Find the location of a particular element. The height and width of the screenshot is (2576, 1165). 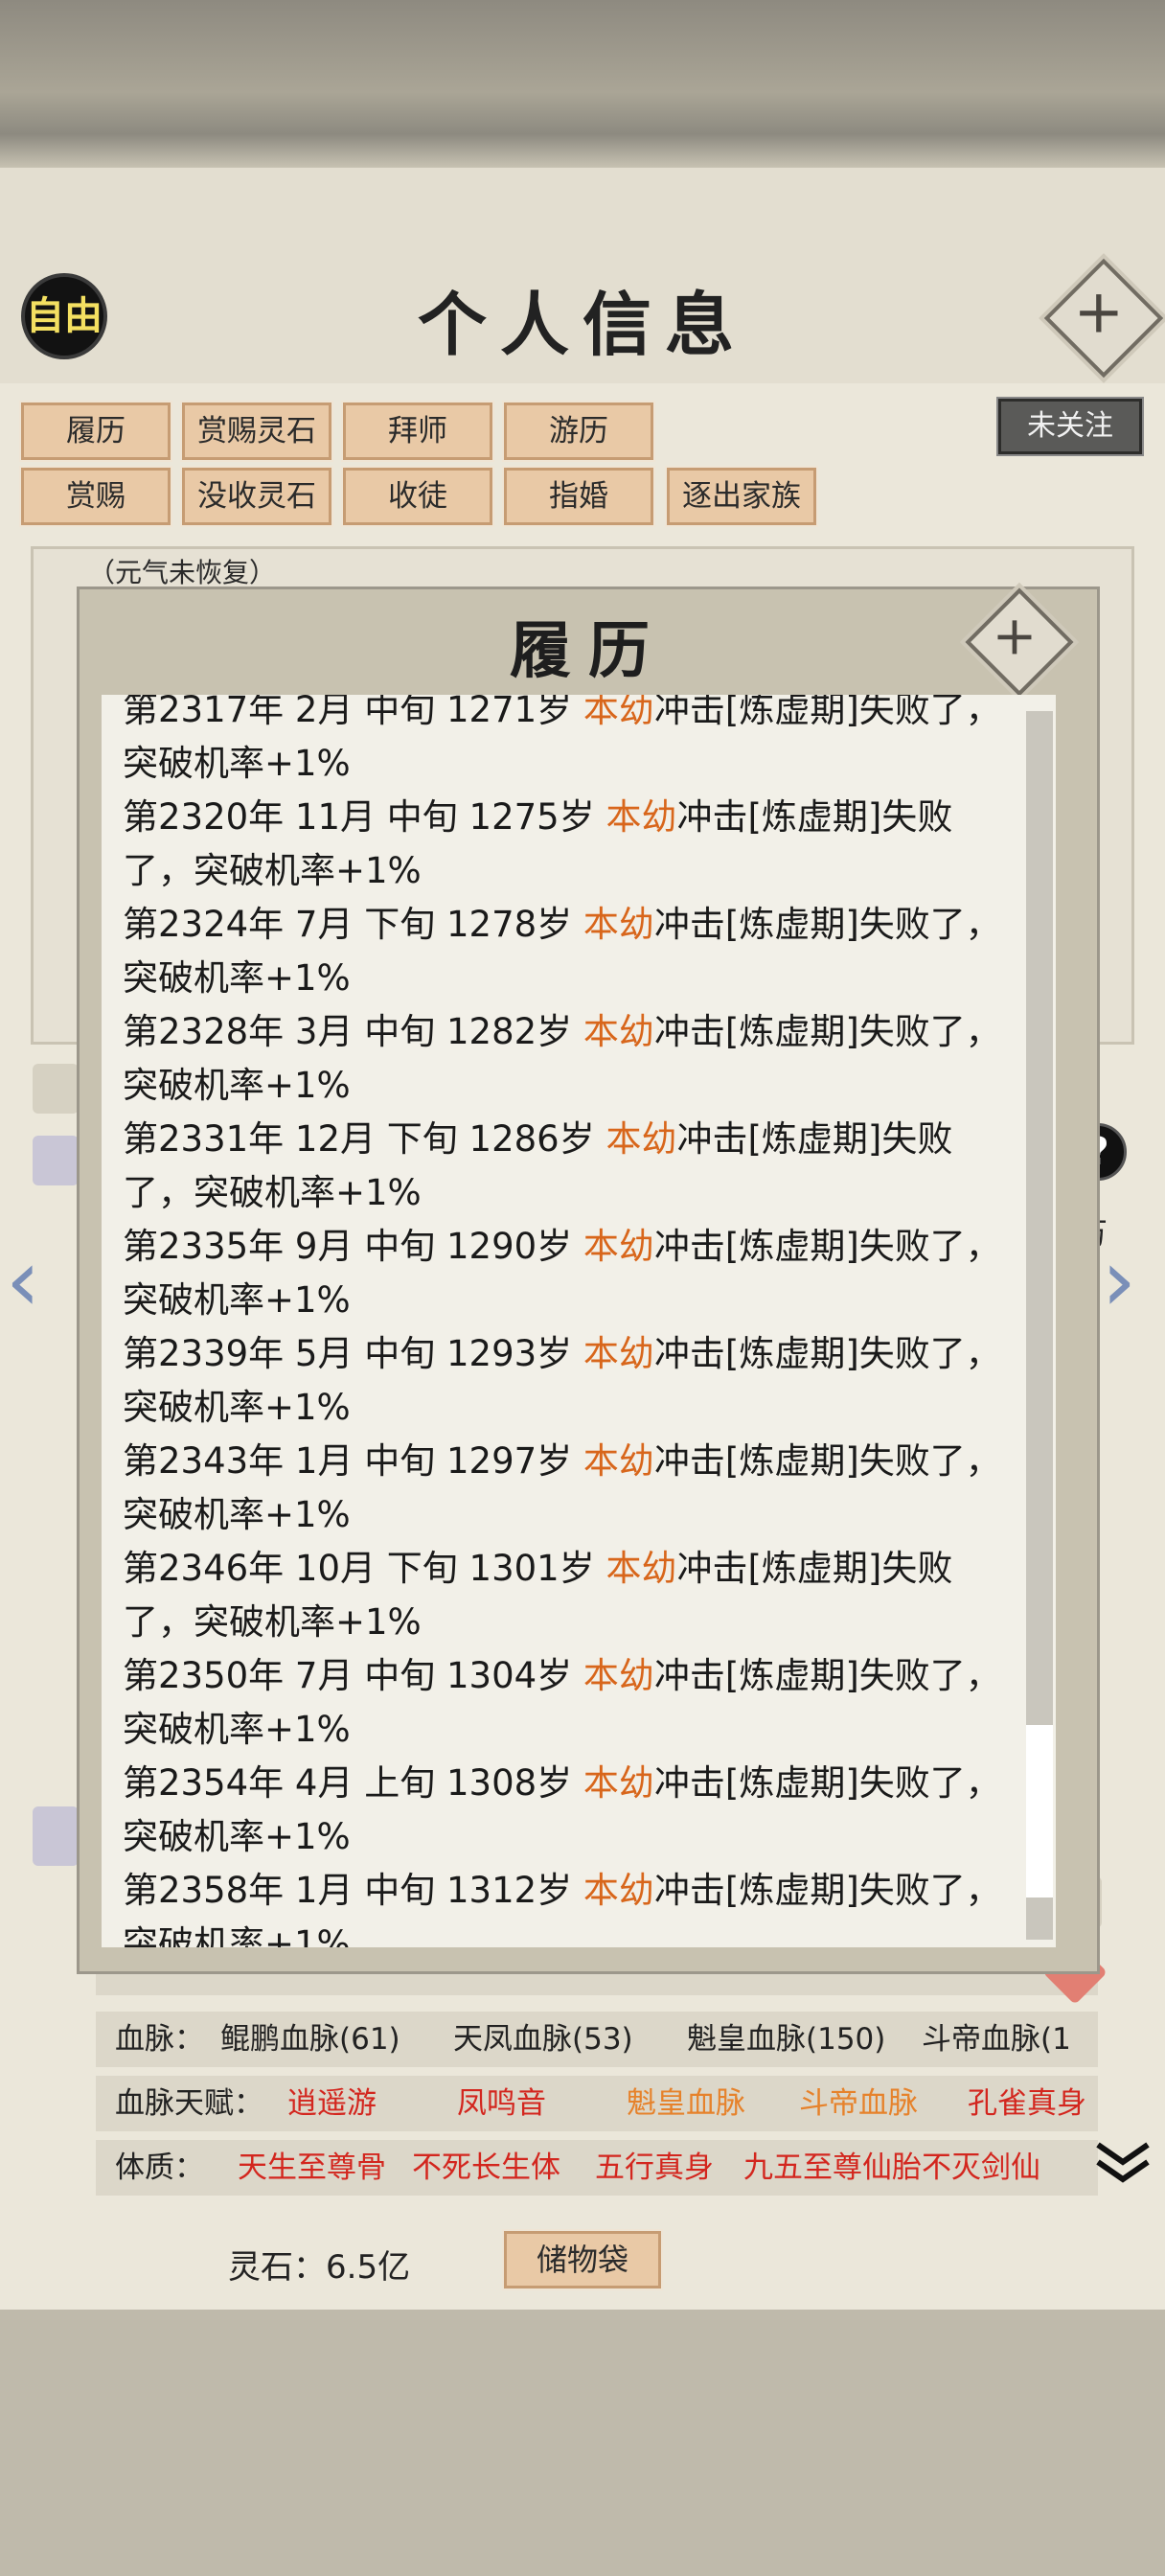

arrange-marriage-button: 指婚 is located at coordinates (578, 496).